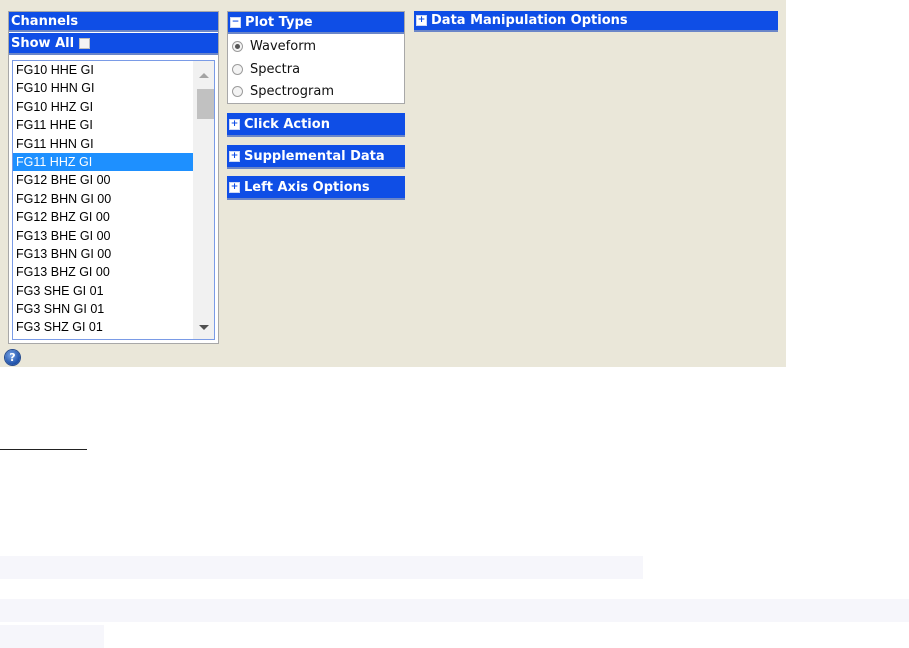 This screenshot has width=909, height=648. What do you see at coordinates (103, 236) in the screenshot?
I see `channel-list-item: FG13 BHE GI 00` at bounding box center [103, 236].